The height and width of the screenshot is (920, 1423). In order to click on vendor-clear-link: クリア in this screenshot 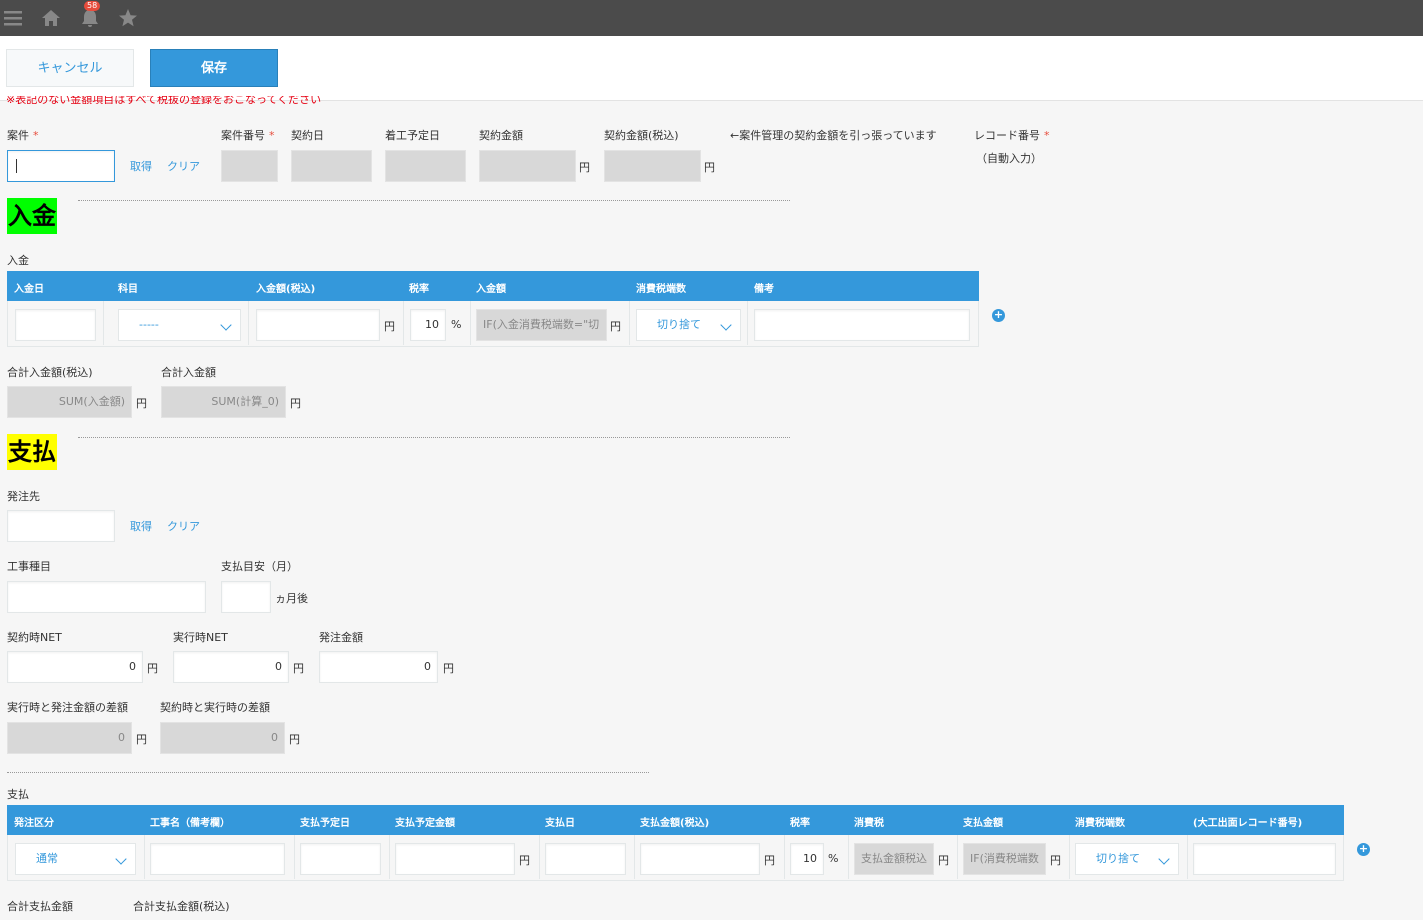, I will do `click(183, 526)`.